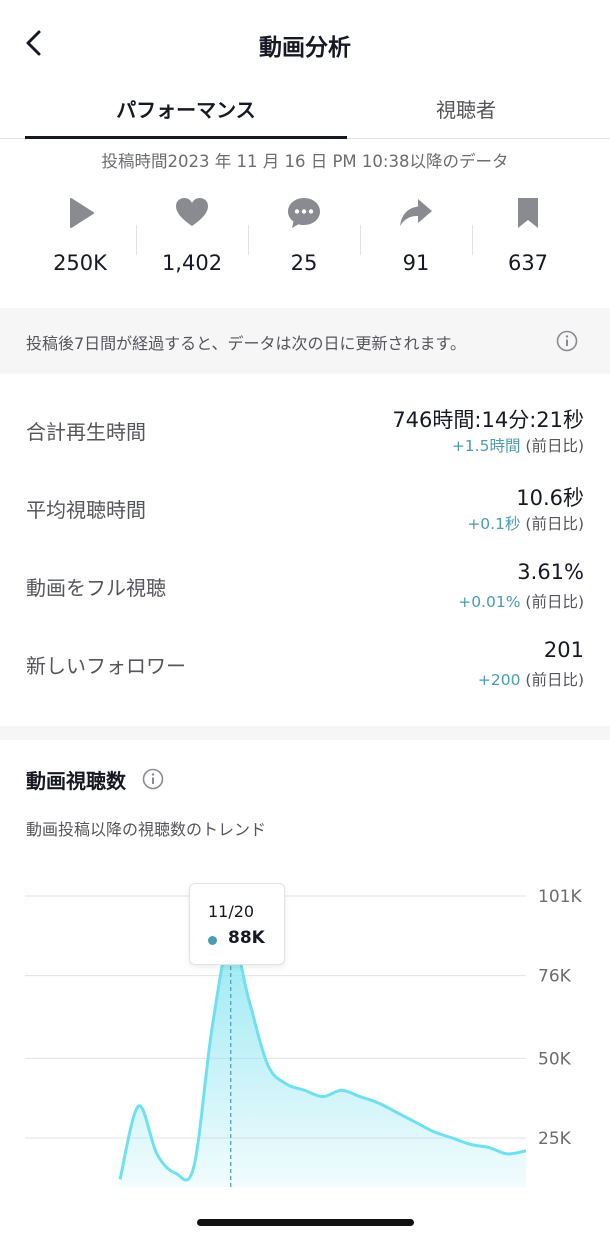 This screenshot has height=1240, width=610. I want to click on metric-delta-row: +0.01% (前日比), so click(521, 601).